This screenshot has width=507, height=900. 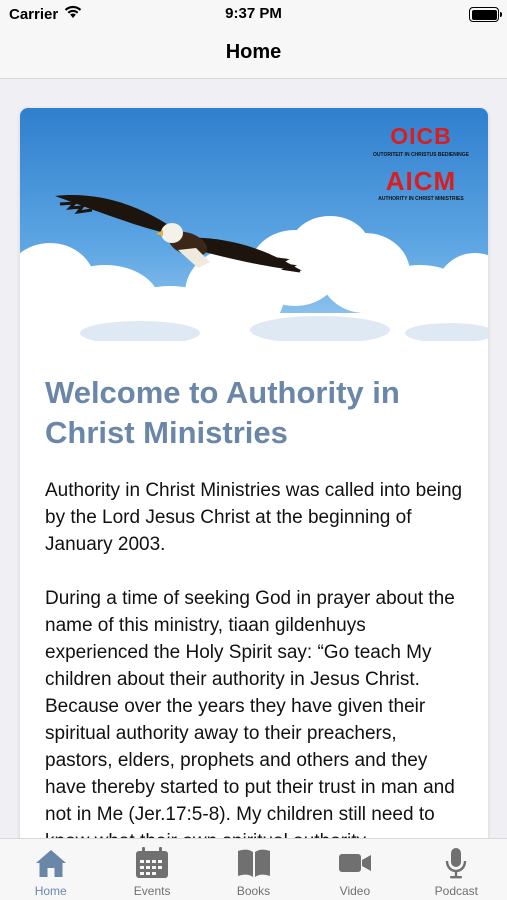 I want to click on tab-podcast: Podcast, so click(x=456, y=869).